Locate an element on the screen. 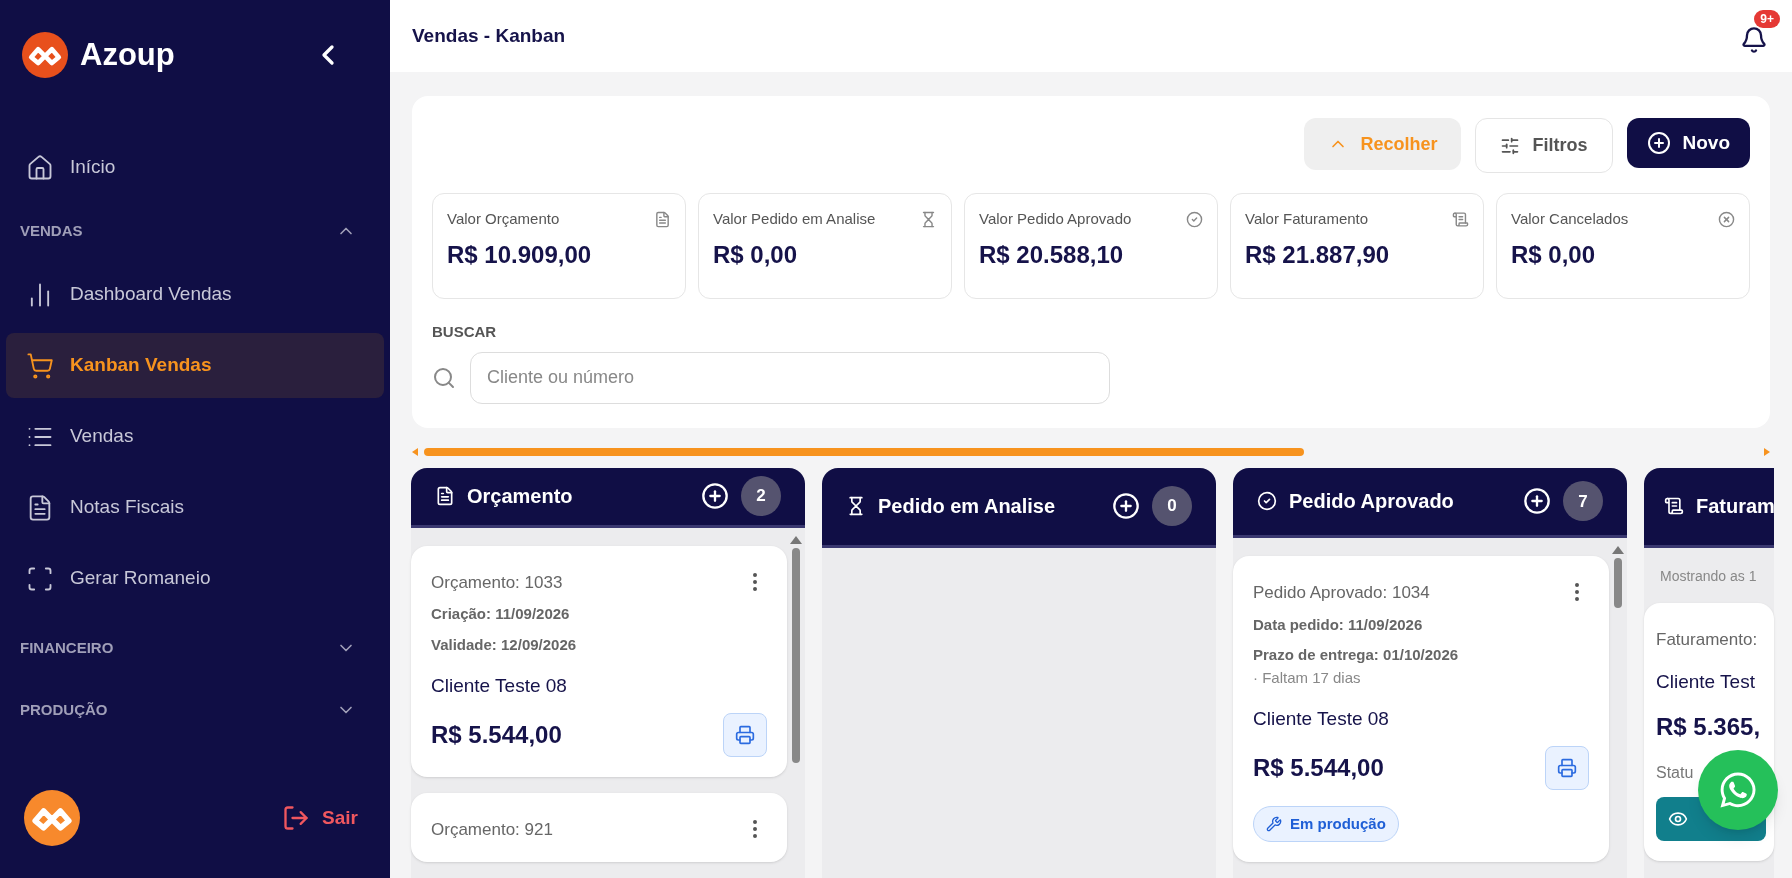 The image size is (1792, 878). card-status: Statu is located at coordinates (1675, 772).